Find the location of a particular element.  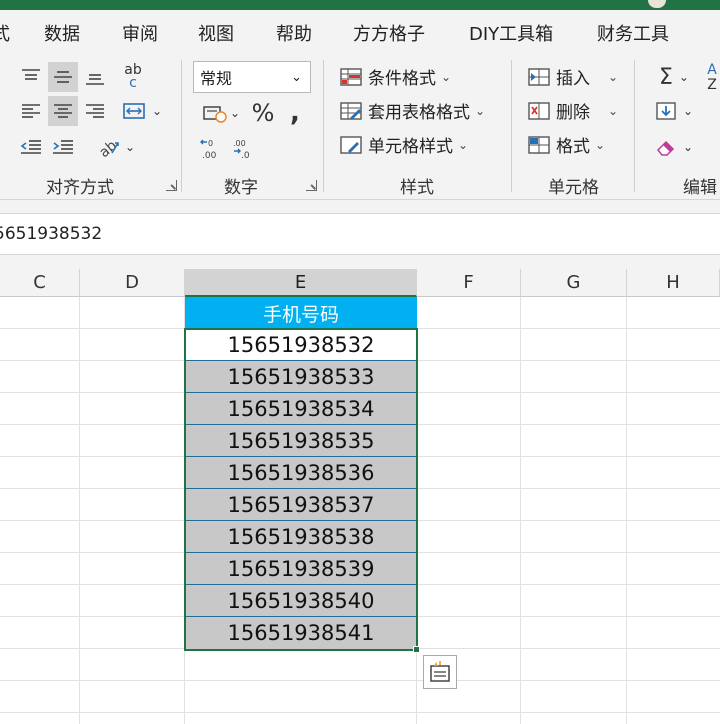

phone-cell: 15651938532 is located at coordinates (301, 345).